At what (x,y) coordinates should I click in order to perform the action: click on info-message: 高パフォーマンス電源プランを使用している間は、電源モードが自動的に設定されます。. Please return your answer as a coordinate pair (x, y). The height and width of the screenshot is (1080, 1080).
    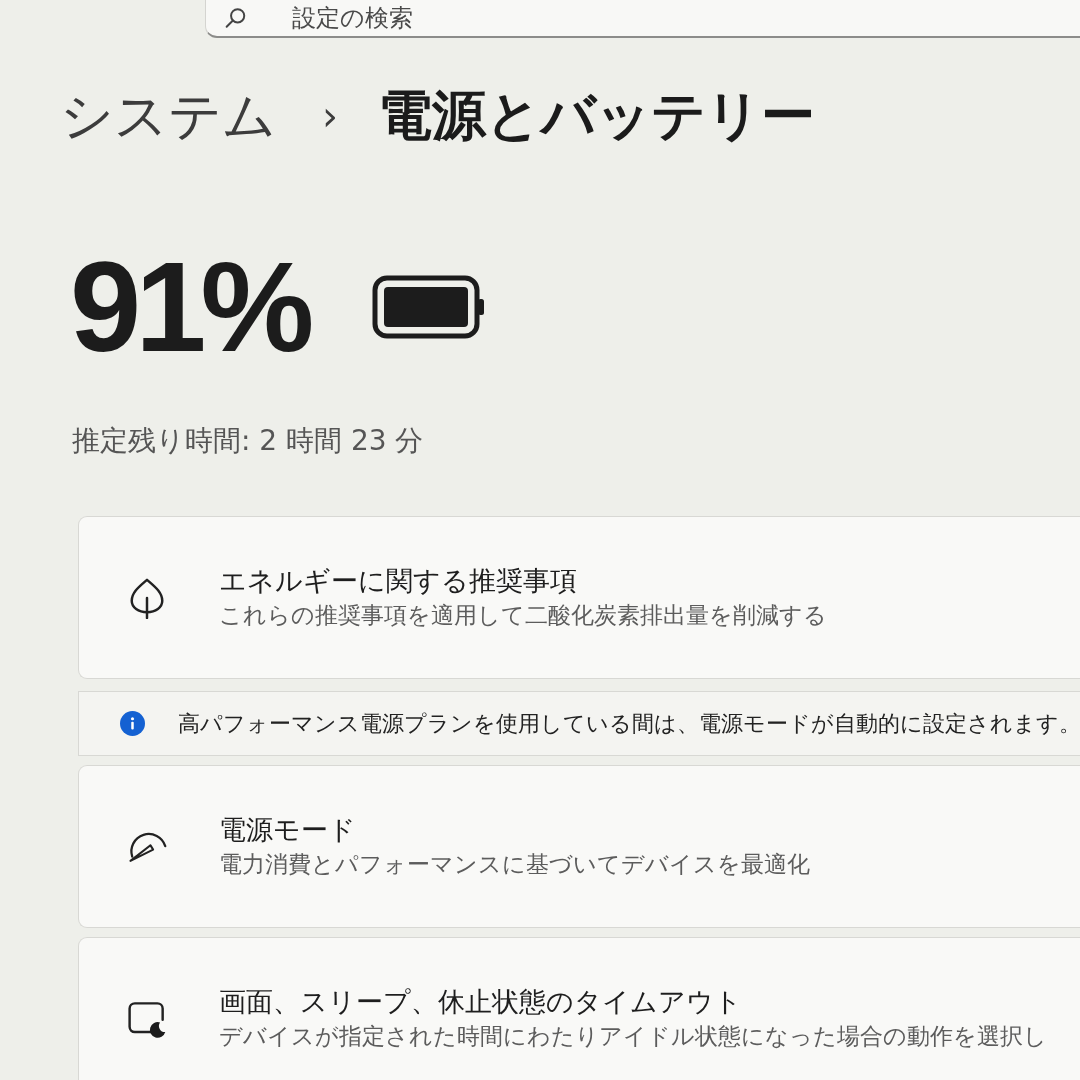
    Looking at the image, I should click on (629, 723).